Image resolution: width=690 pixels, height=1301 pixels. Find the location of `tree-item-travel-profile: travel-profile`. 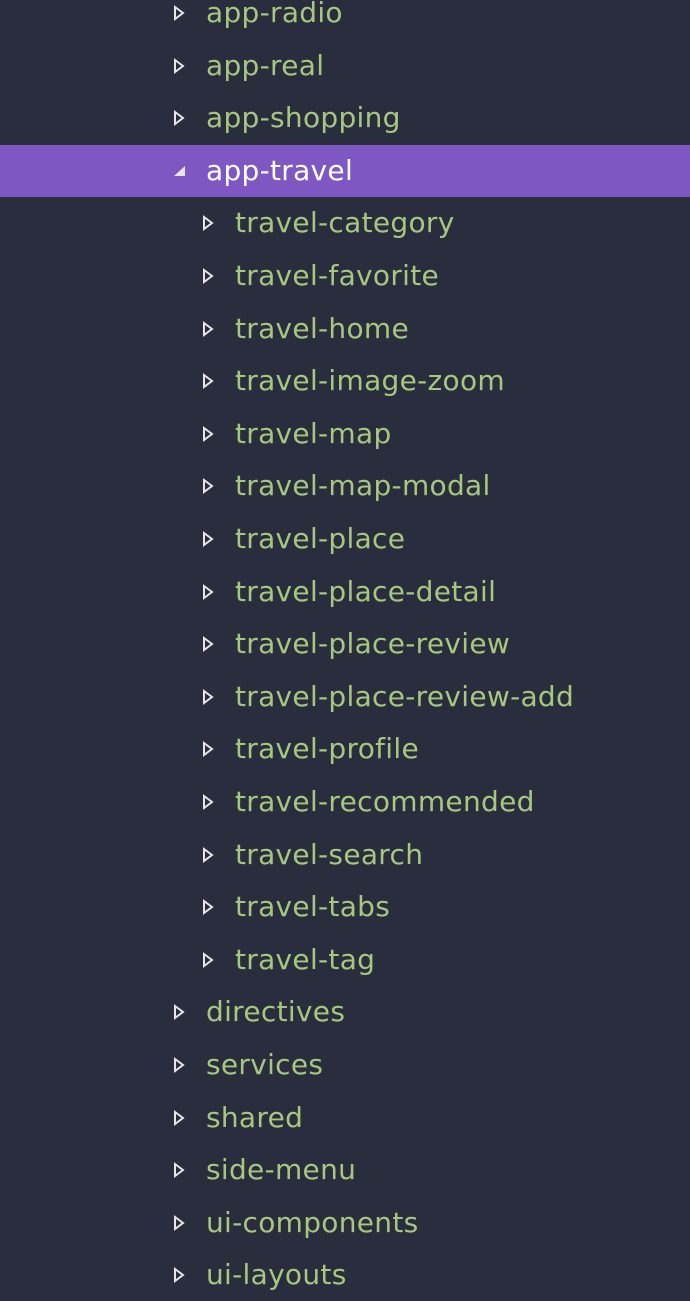

tree-item-travel-profile: travel-profile is located at coordinates (345, 749).